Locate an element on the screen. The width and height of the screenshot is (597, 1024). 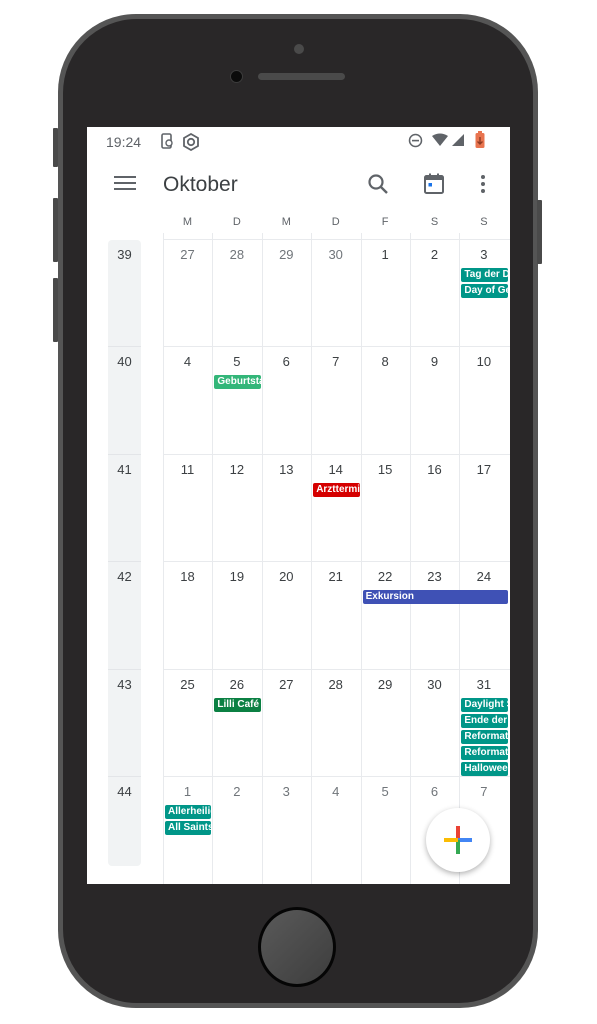
event-chip: Reformationstag is located at coordinates (484, 736).